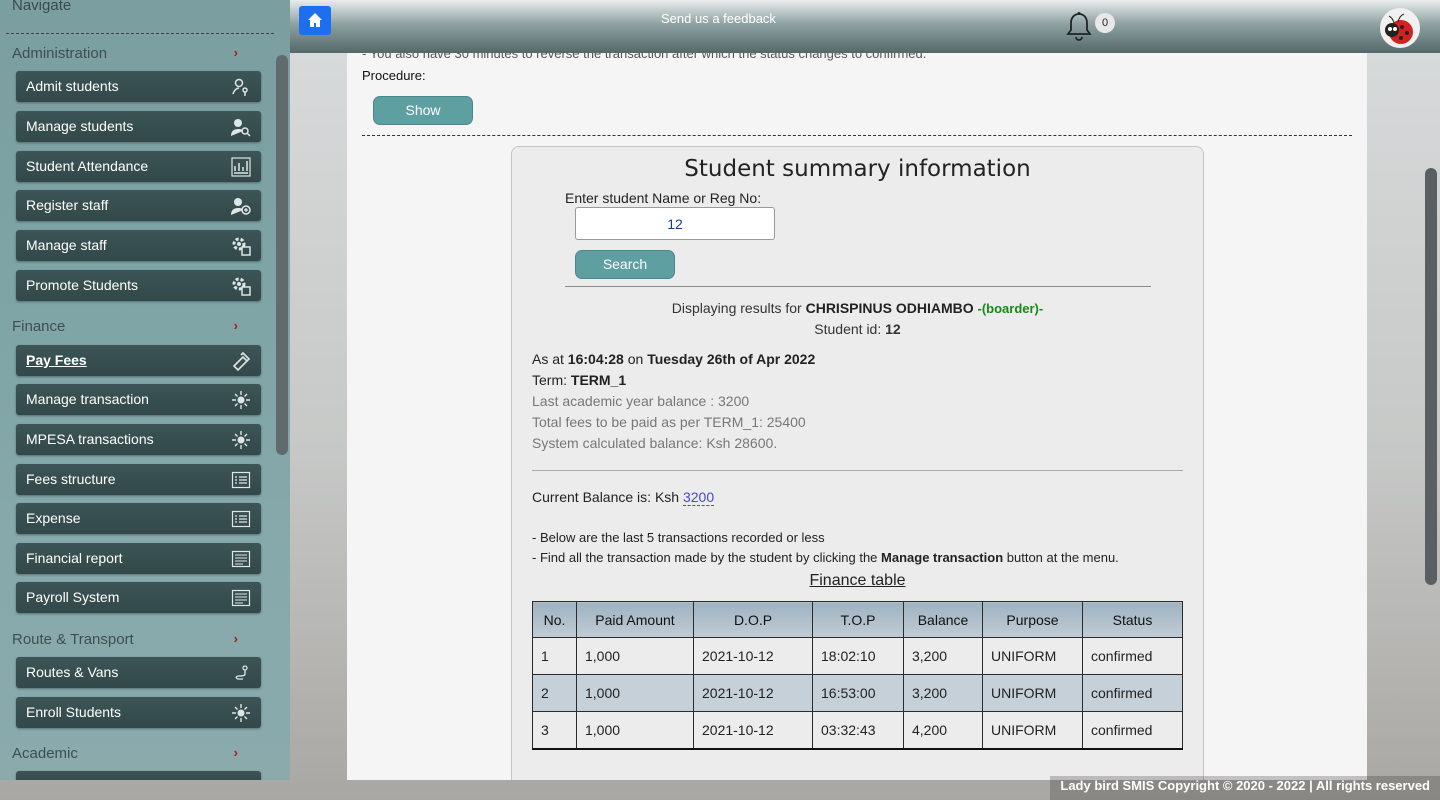 The image size is (1440, 800). Describe the element at coordinates (138, 518) in the screenshot. I see `sidebar-item-expense: Expense` at that location.